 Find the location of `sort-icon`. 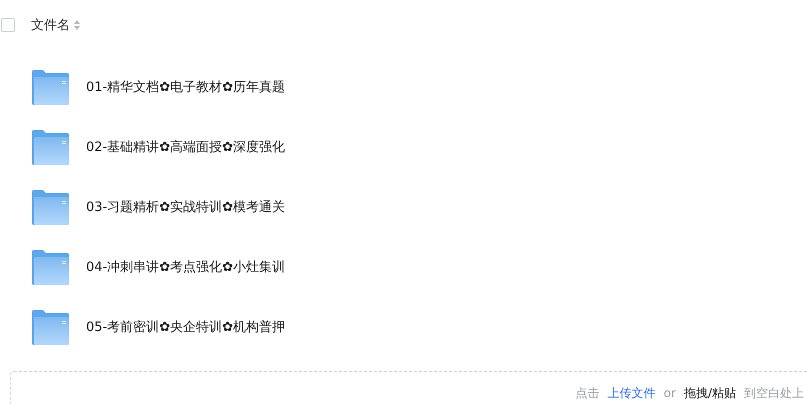

sort-icon is located at coordinates (77, 25).